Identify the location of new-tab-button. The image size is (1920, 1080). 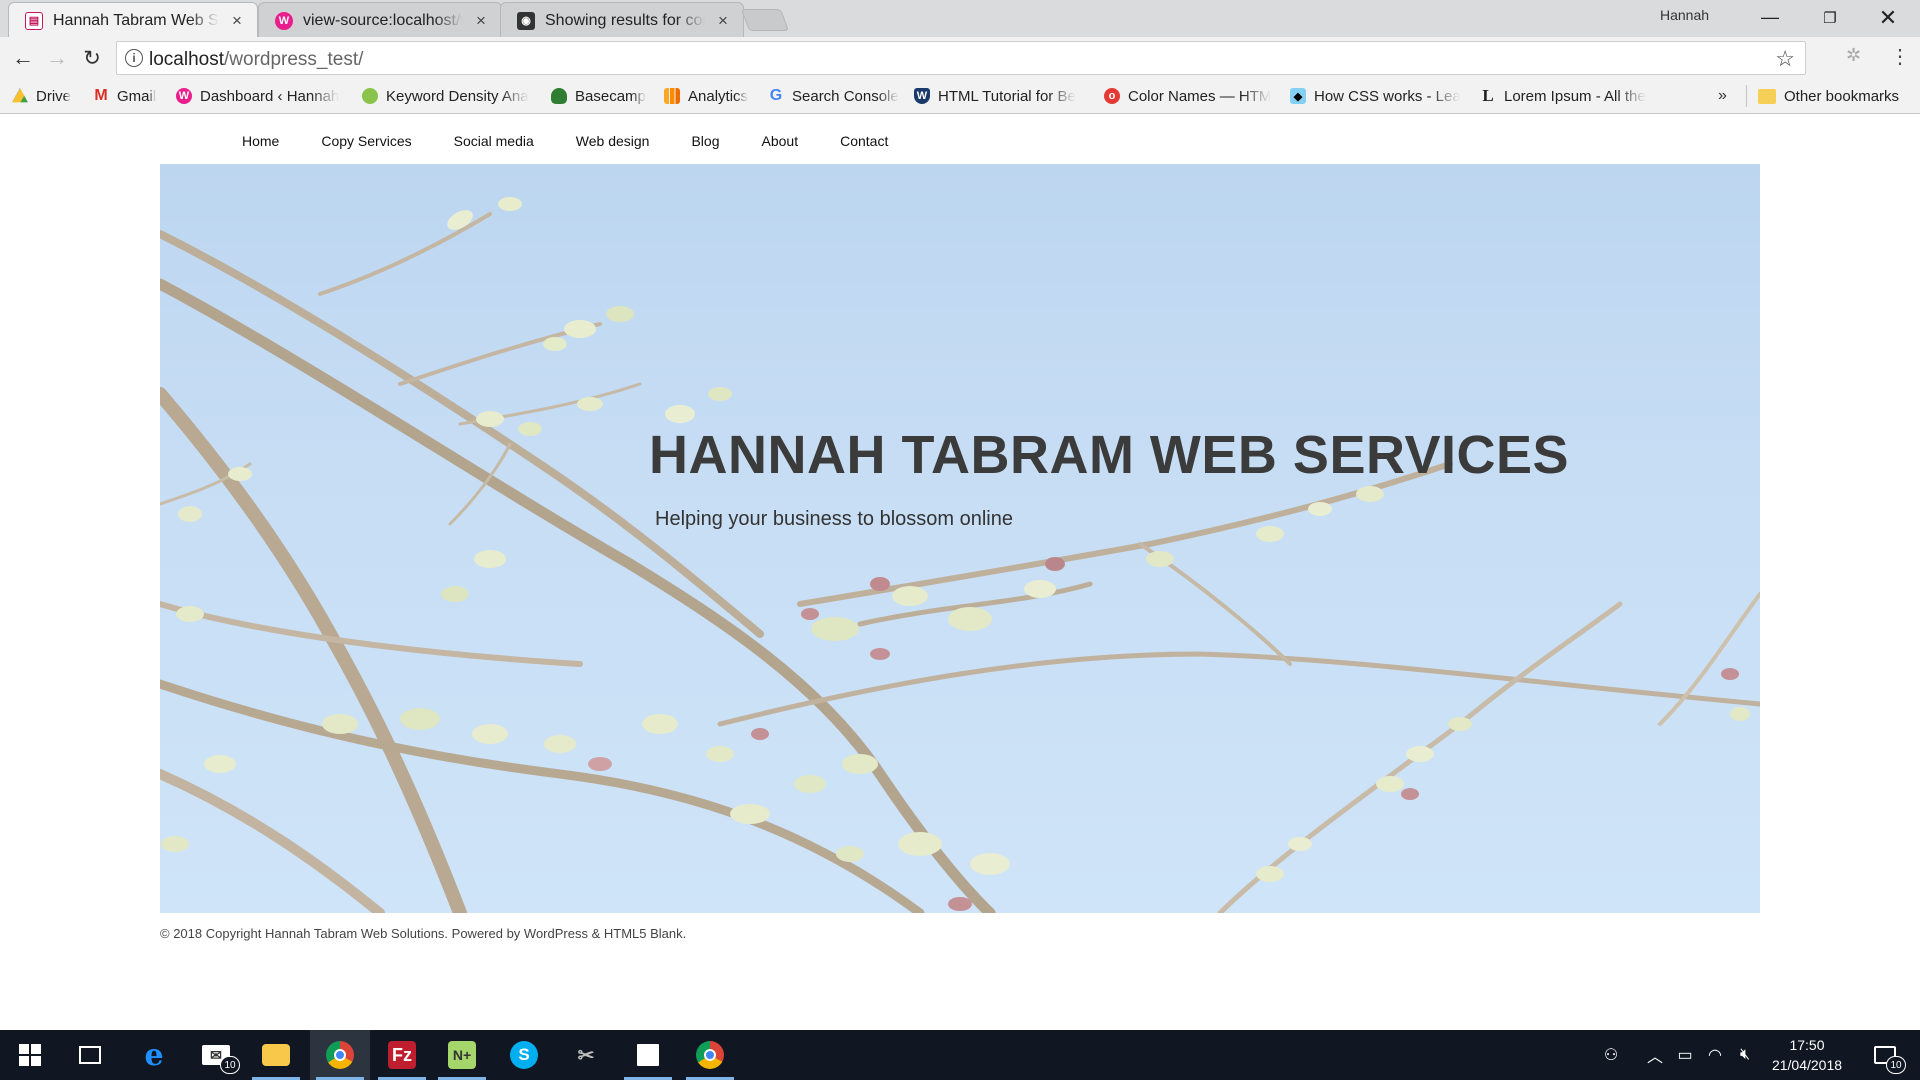
(765, 20).